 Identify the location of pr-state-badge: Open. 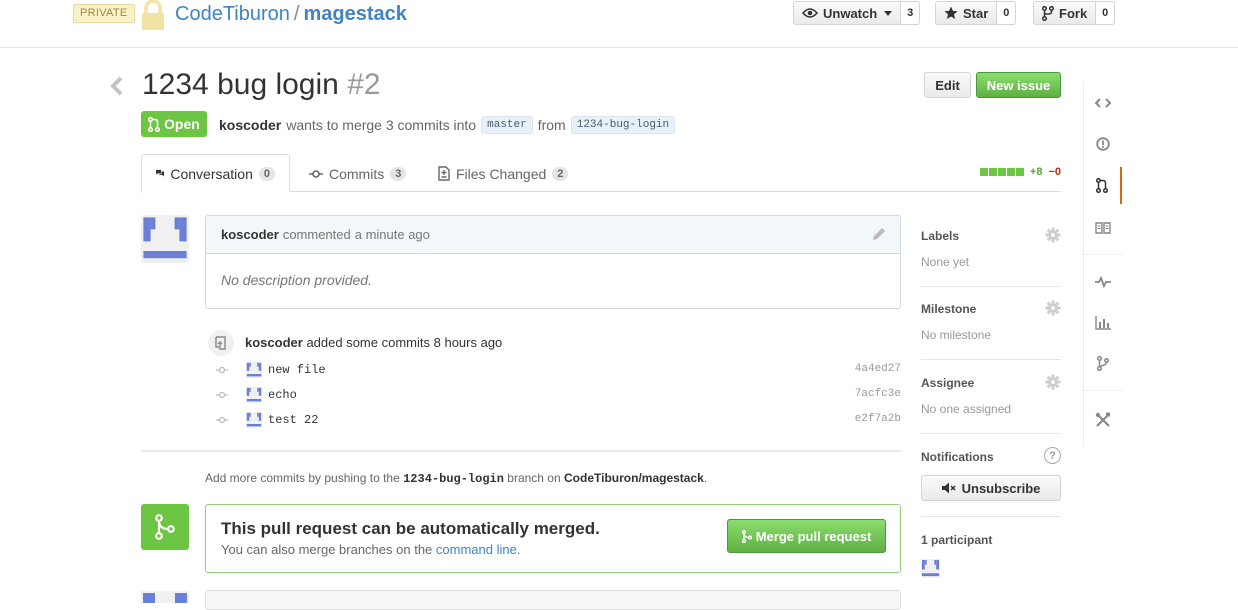
(174, 124).